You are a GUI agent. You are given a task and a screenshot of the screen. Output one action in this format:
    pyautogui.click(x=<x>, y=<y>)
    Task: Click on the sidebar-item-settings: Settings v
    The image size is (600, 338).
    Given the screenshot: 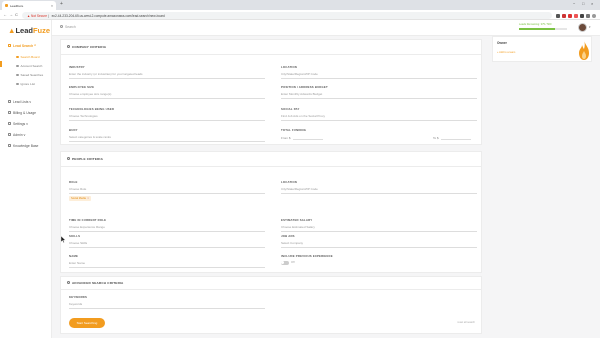 What is the action you would take?
    pyautogui.click(x=18, y=124)
    